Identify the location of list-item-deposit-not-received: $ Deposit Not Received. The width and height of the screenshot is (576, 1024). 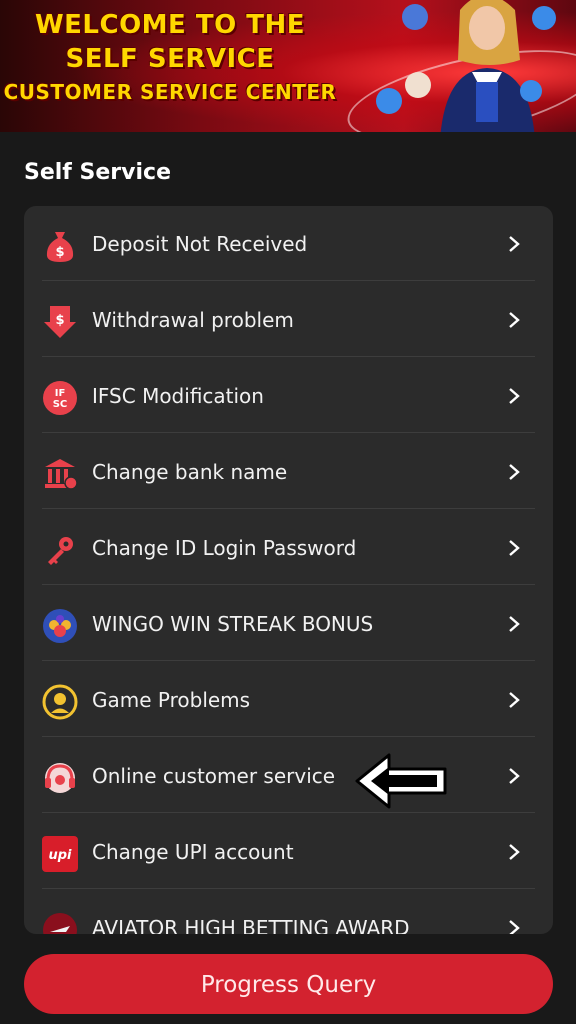
(288, 243).